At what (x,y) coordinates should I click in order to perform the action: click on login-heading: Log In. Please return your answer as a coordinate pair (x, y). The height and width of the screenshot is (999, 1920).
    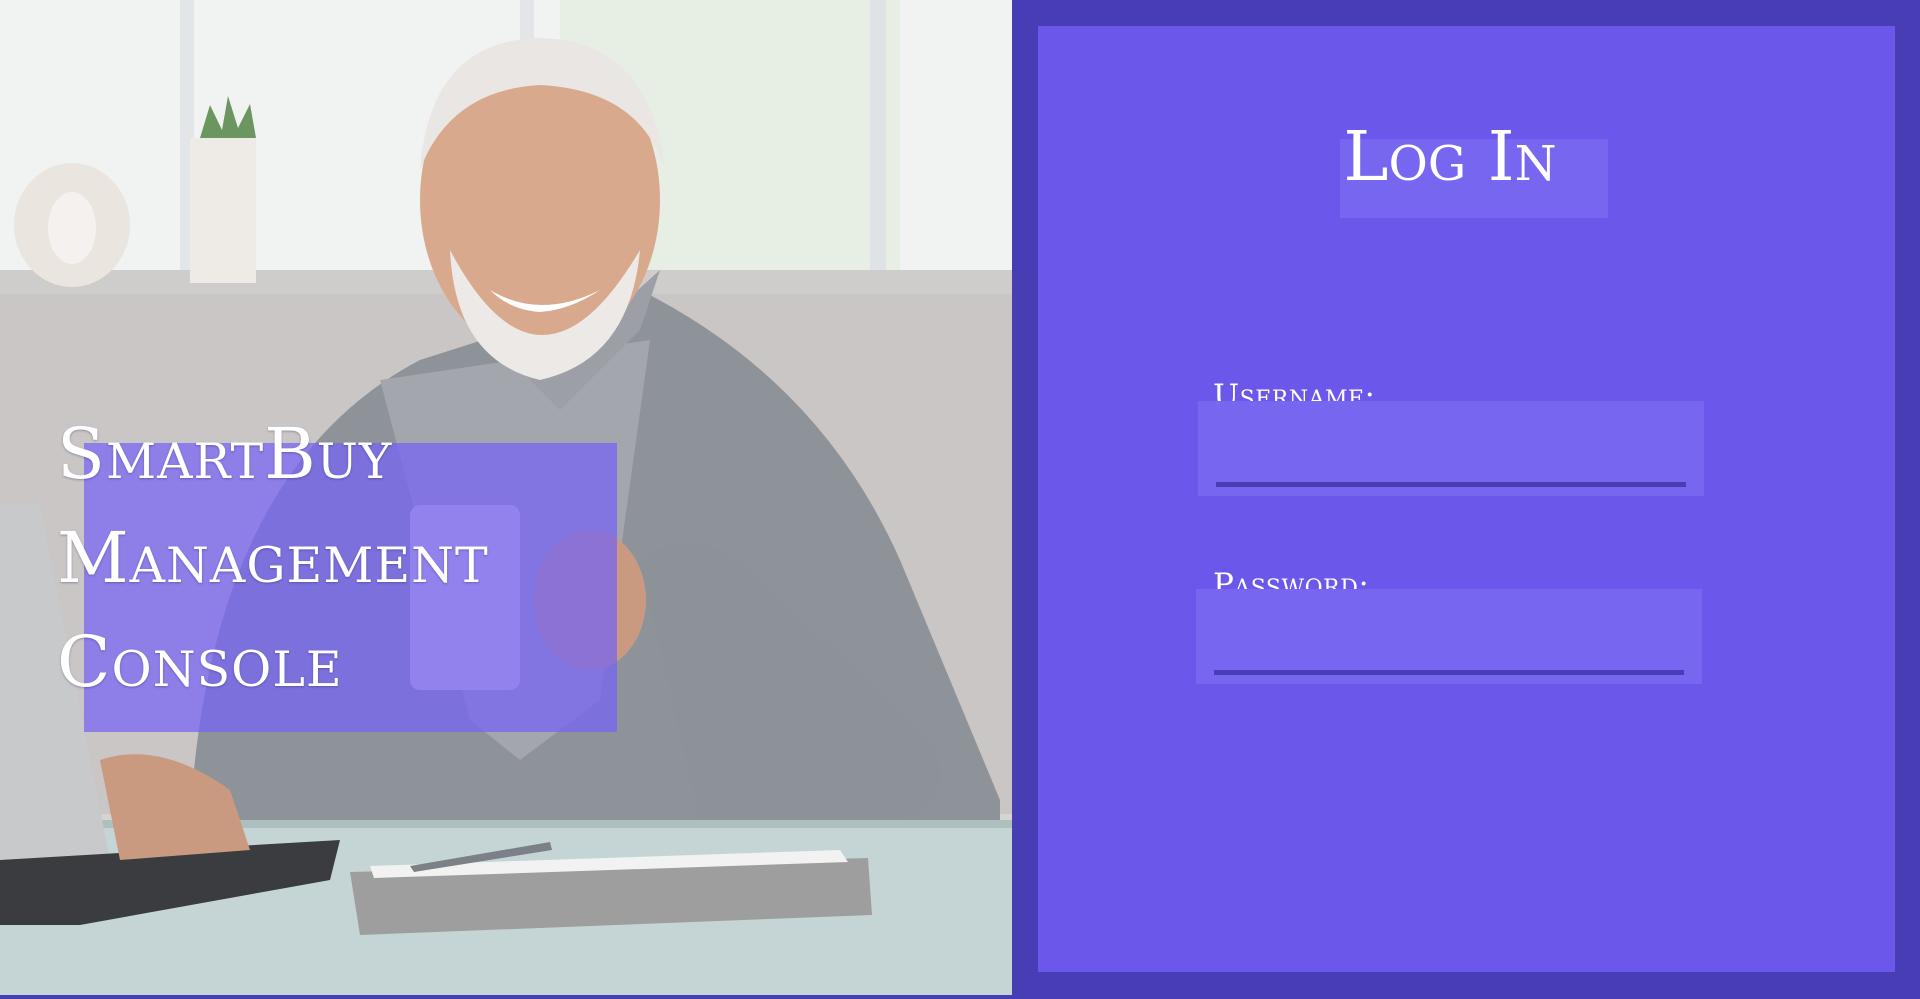
    Looking at the image, I should click on (1450, 157).